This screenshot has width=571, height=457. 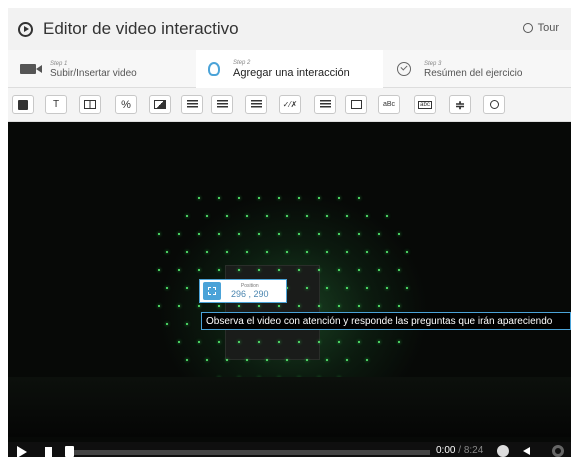 I want to click on crossroads-tool-button: ≑, so click(x=460, y=104).